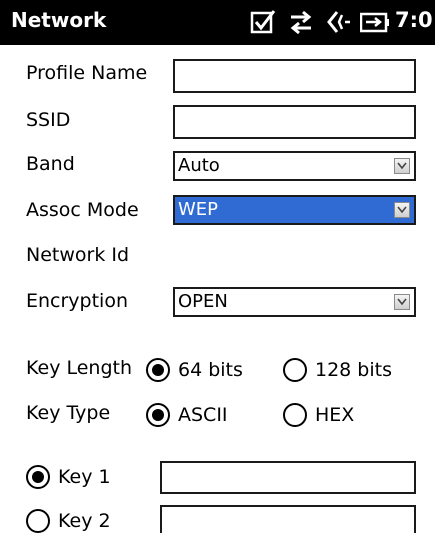 The image size is (435, 533). What do you see at coordinates (199, 165) in the screenshot?
I see `band-value: Auto` at bounding box center [199, 165].